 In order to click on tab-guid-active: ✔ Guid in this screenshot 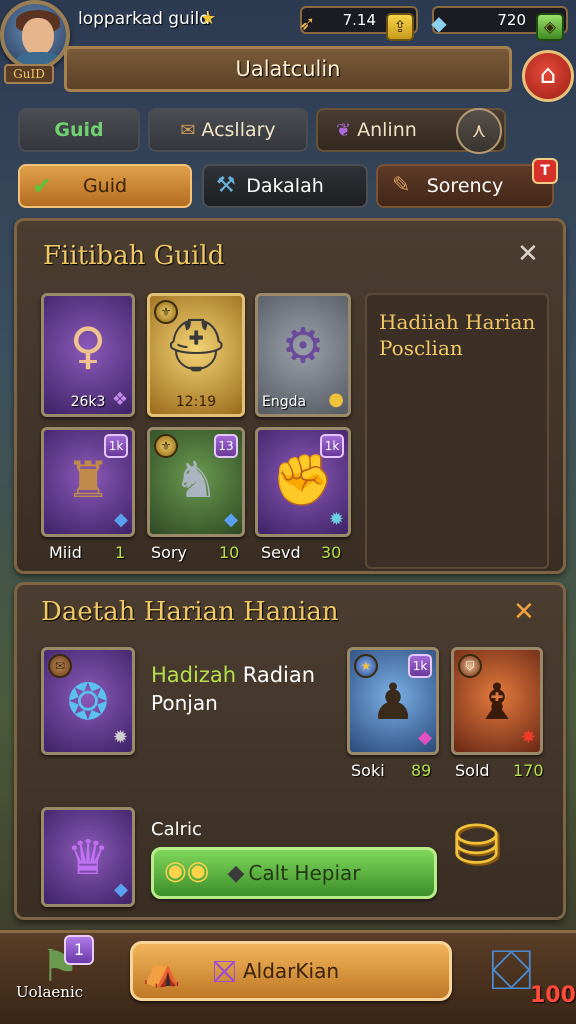, I will do `click(105, 186)`.